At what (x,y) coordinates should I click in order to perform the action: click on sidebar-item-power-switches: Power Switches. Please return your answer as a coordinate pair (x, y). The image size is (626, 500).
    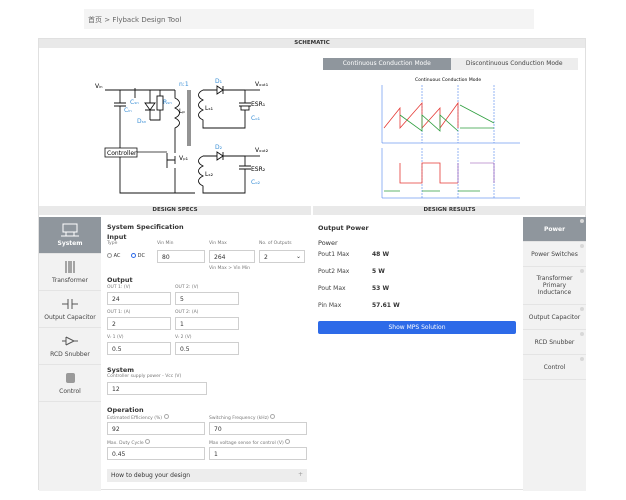
    Looking at the image, I should click on (554, 254).